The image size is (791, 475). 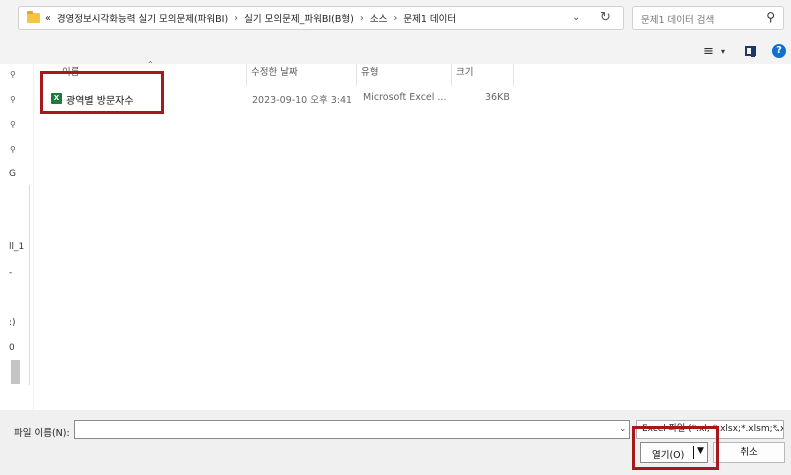 What do you see at coordinates (465, 72) in the screenshot?
I see `column-header-label: 크기` at bounding box center [465, 72].